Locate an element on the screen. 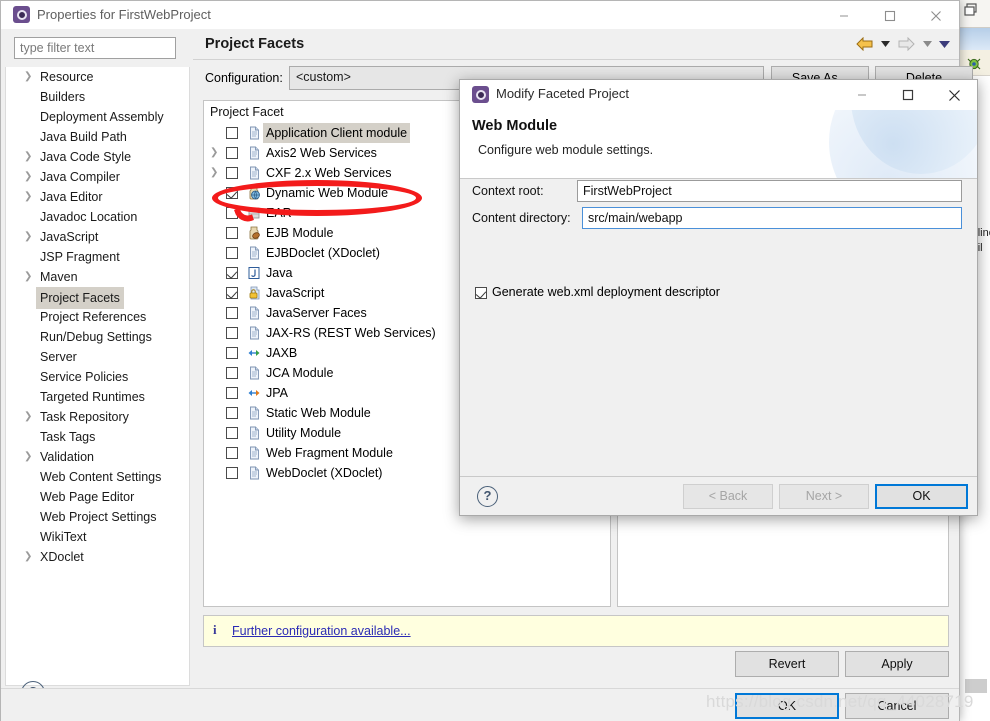 This screenshot has height=721, width=990. sidebar-item-deployment-assembly: Deployment Assembly is located at coordinates (97, 117).